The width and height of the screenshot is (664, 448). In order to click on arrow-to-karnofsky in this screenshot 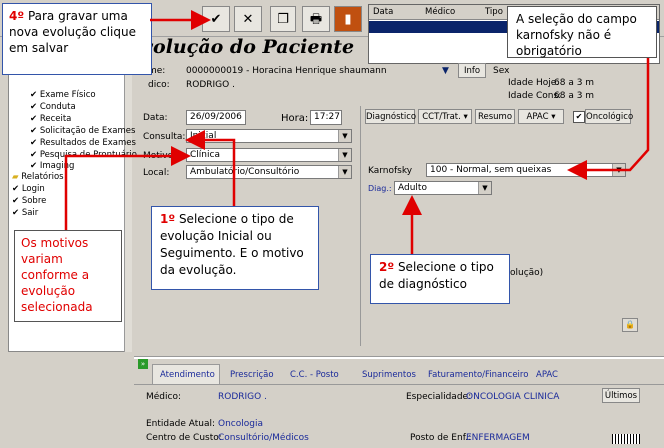, I will do `click(608, 119)`.